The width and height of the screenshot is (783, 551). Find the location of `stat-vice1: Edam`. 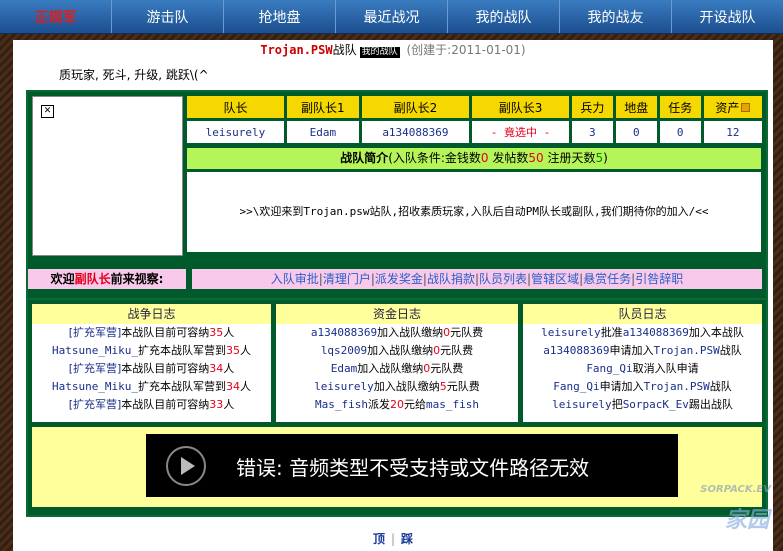

stat-vice1: Edam is located at coordinates (322, 132).